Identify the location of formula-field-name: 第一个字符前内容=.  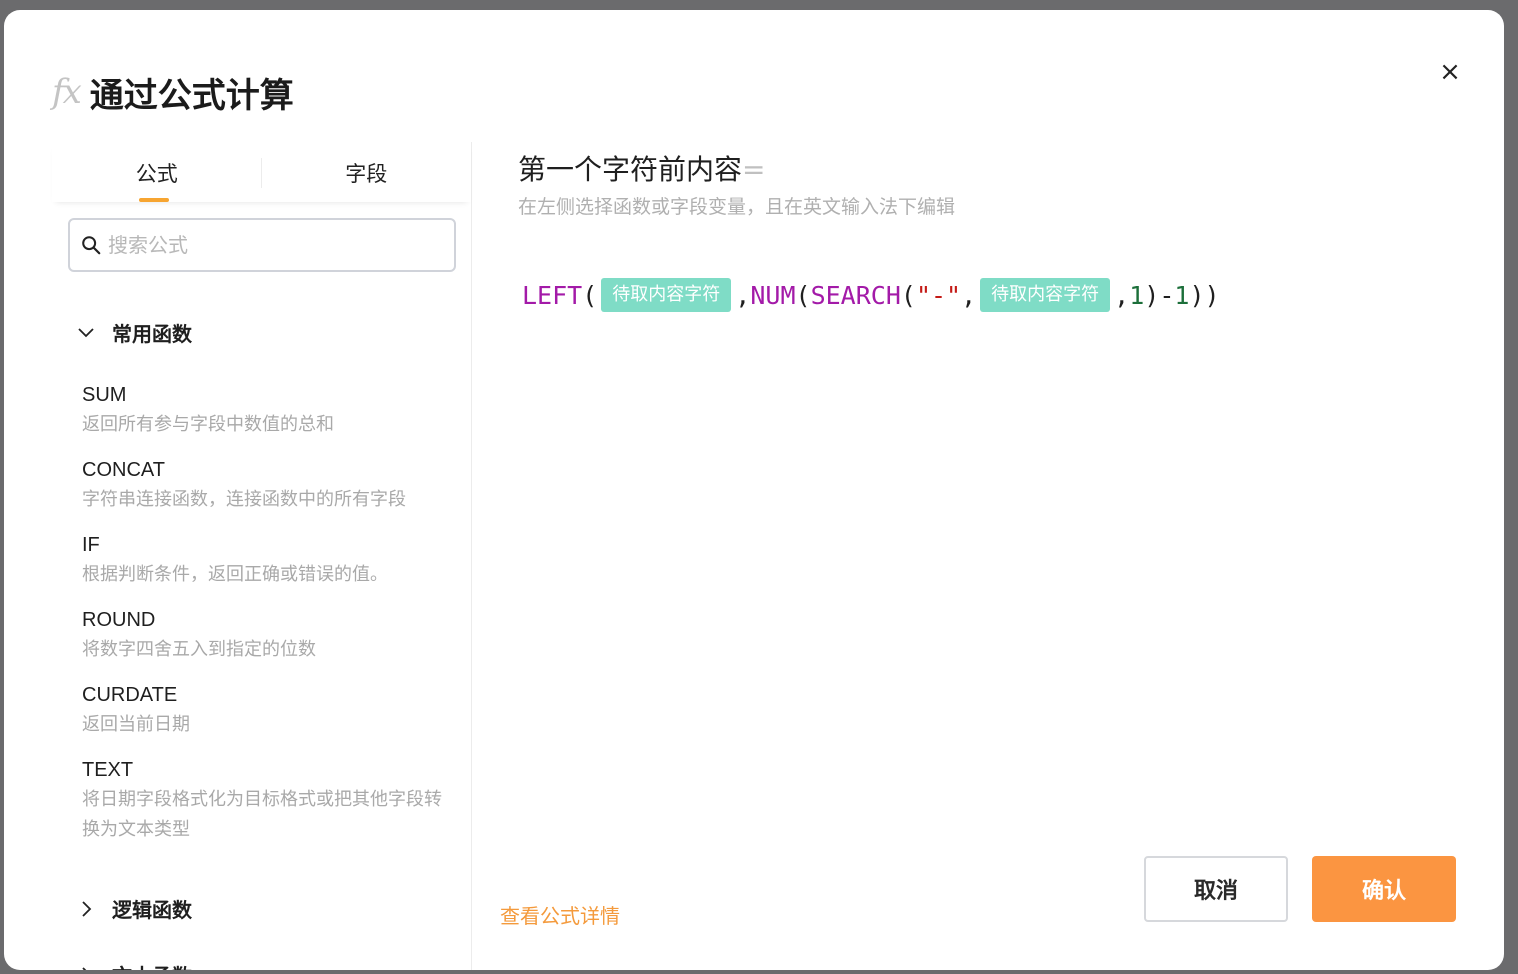
(641, 168).